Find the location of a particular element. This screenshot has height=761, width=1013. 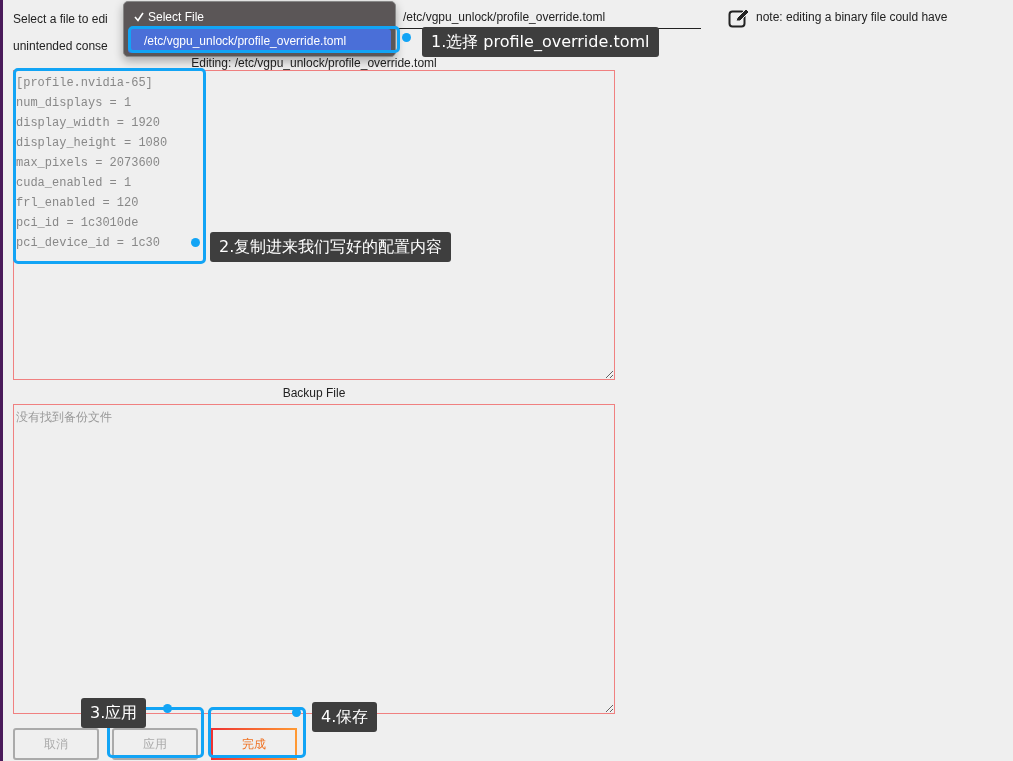

callout-label: 2.复制进来我们写好的配置内容 is located at coordinates (331, 247).